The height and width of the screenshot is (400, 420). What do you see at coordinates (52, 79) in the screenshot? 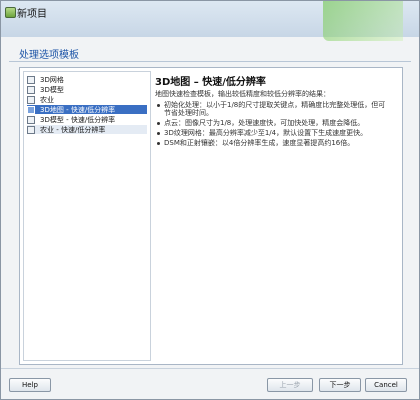
I see `template-item-label: 3D网格` at bounding box center [52, 79].